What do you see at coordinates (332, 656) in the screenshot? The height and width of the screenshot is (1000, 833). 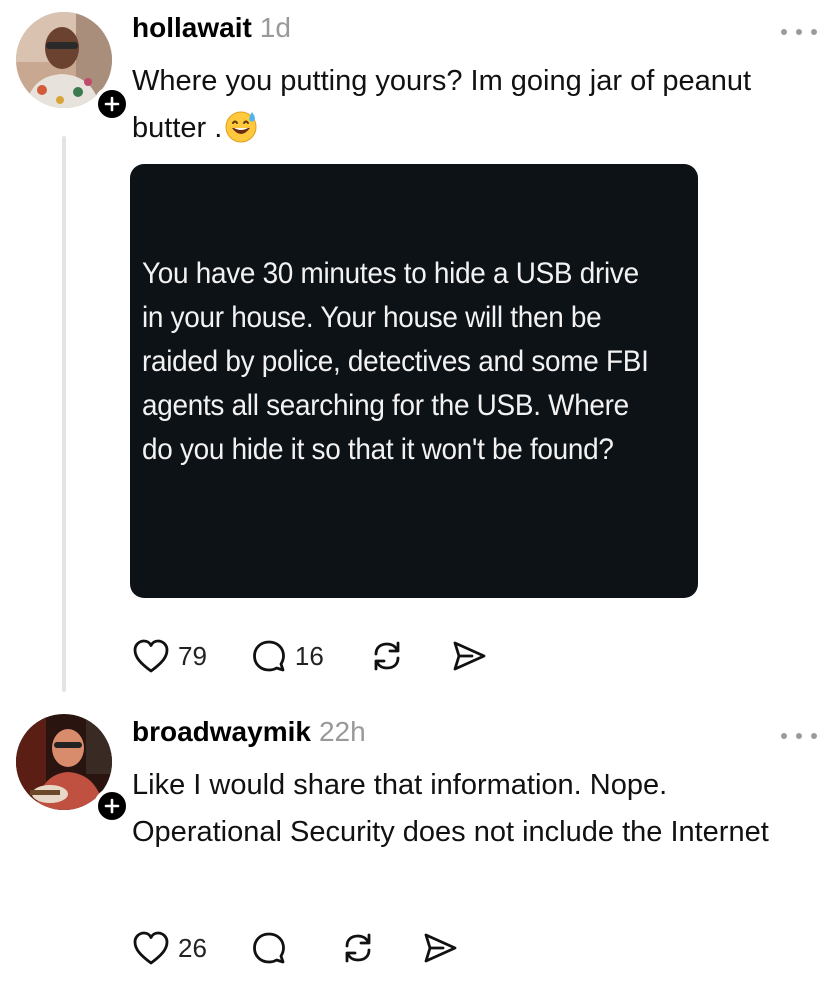 I see `action-bar: 79 16` at bounding box center [332, 656].